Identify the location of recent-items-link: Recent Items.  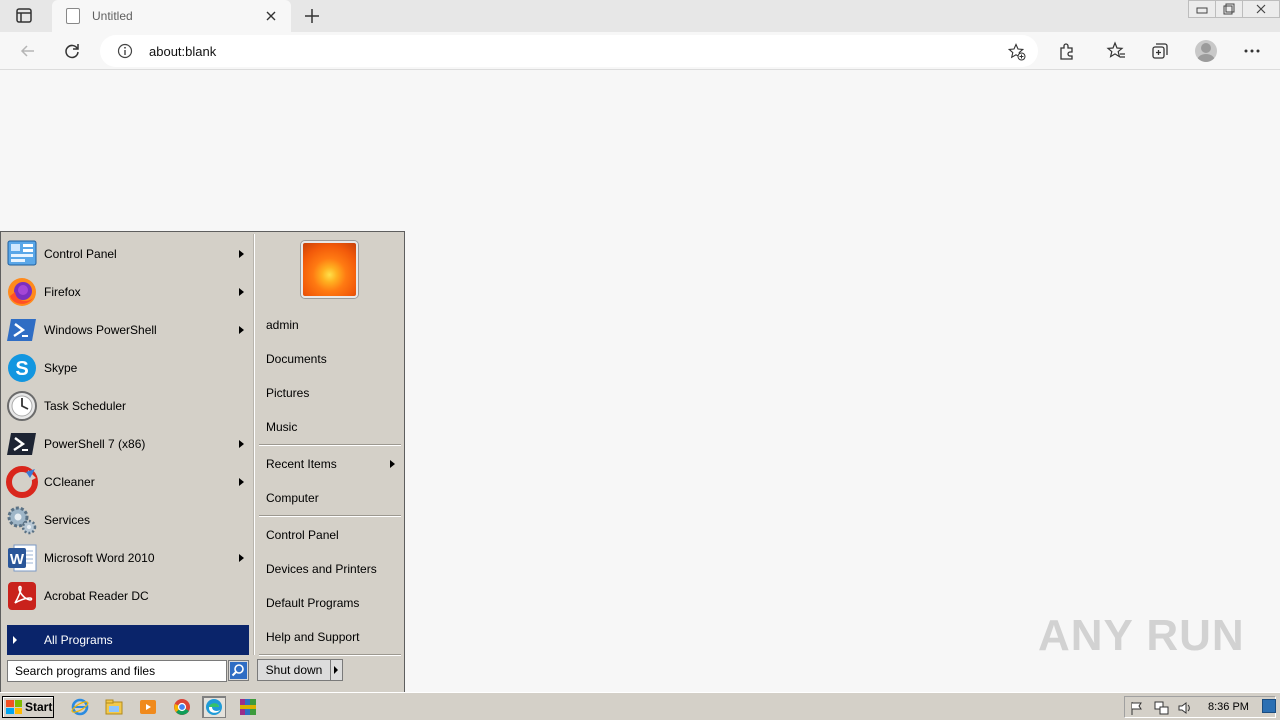
(301, 464).